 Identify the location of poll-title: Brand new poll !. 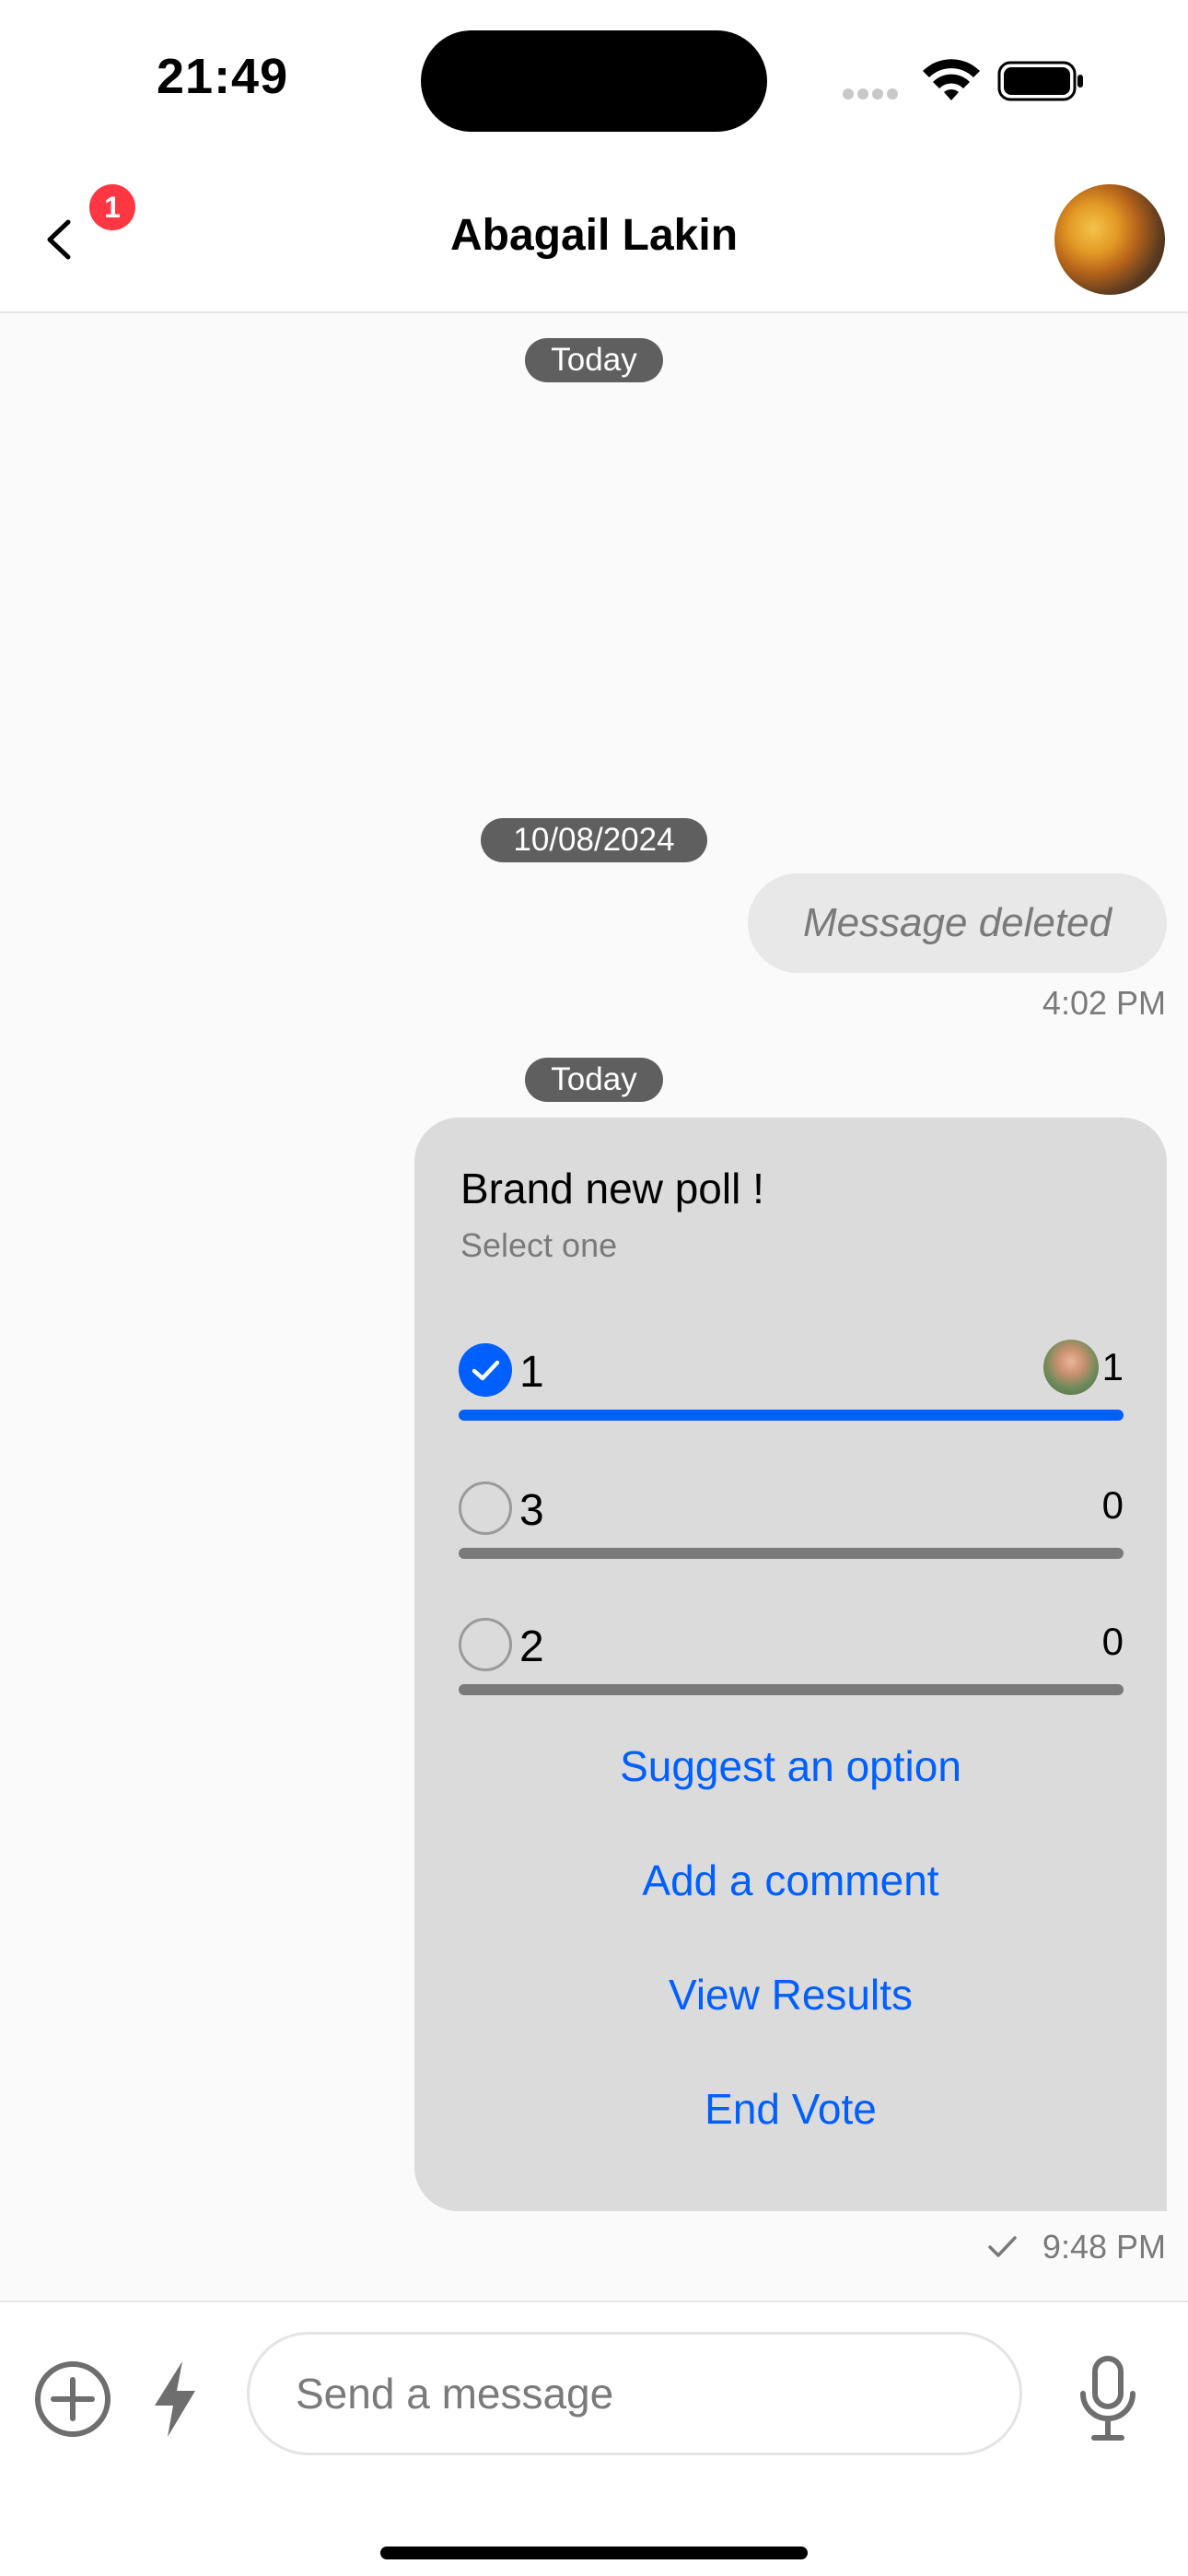
(612, 1188).